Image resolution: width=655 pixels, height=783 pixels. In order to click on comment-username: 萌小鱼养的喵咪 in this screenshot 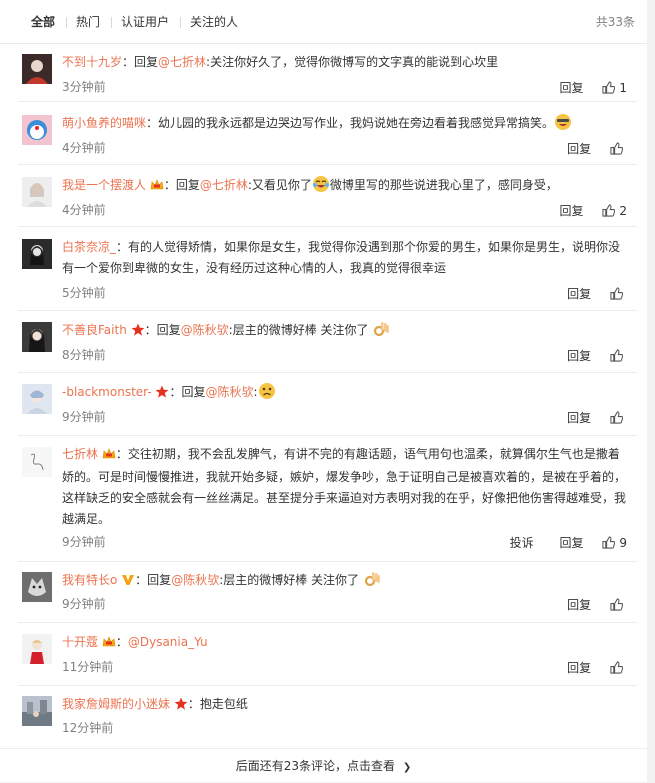, I will do `click(104, 123)`.